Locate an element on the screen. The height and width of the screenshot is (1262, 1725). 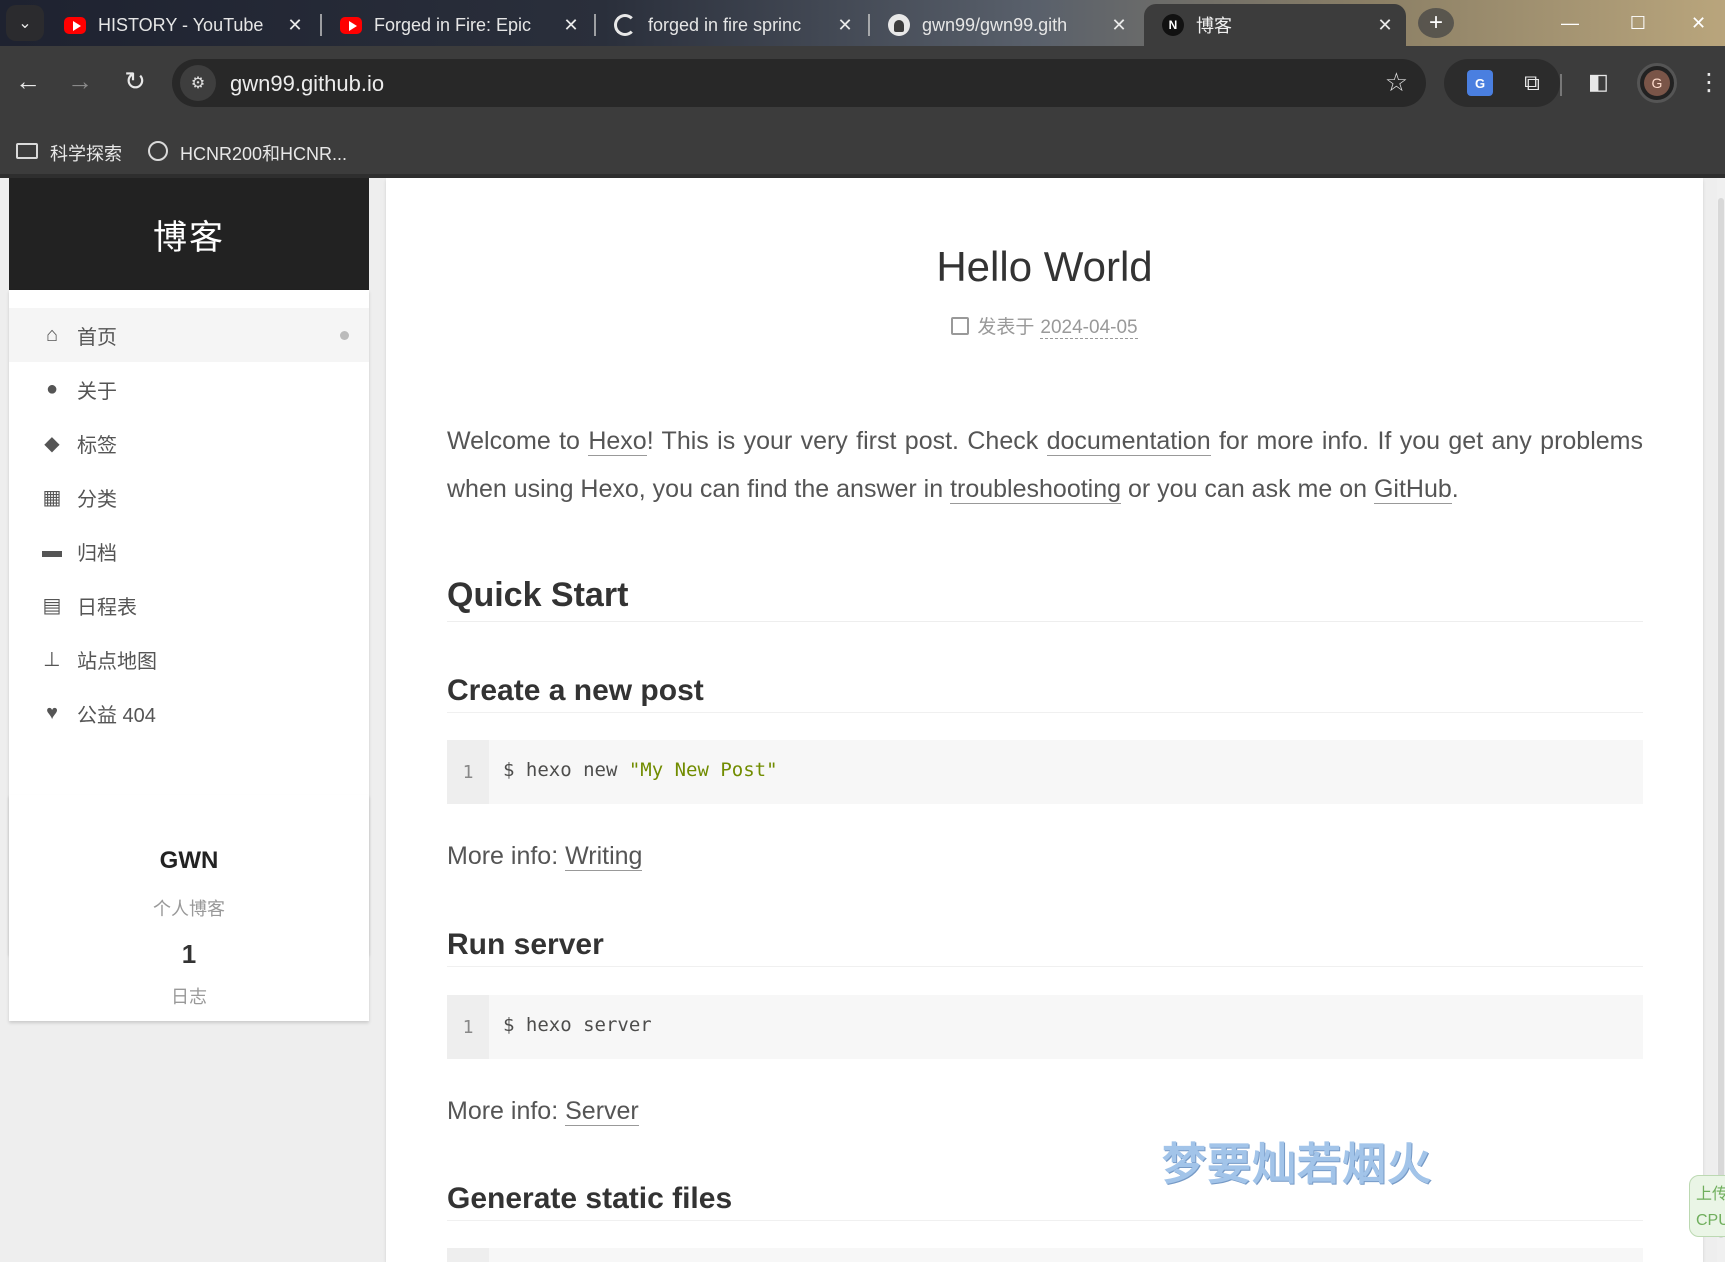
tab-github: gwn99/gwn99.gith ✕ is located at coordinates (1005, 25).